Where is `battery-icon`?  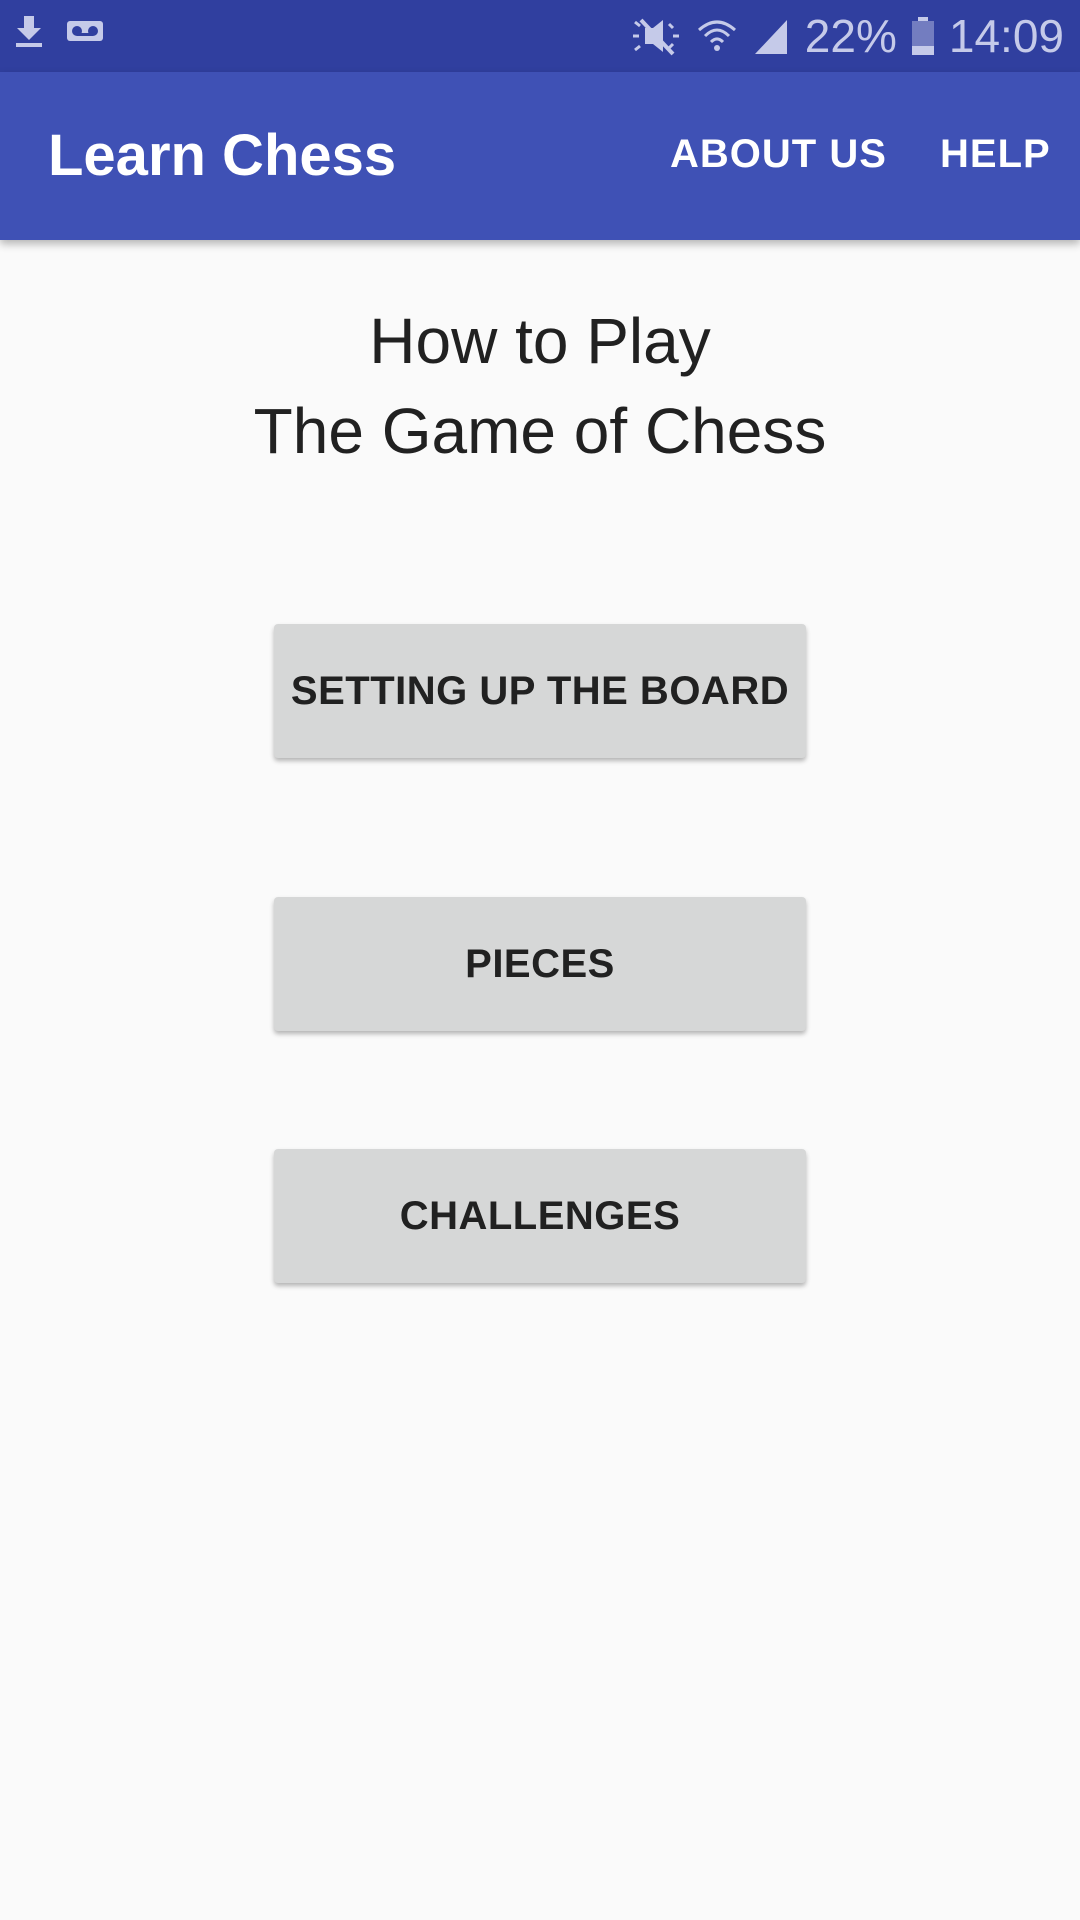
battery-icon is located at coordinates (923, 36).